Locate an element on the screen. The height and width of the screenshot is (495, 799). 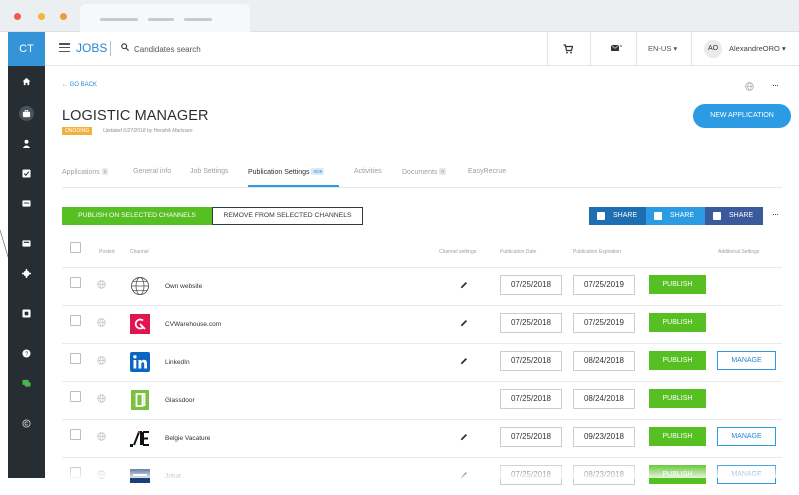
help-icon: ? is located at coordinates (26, 352).